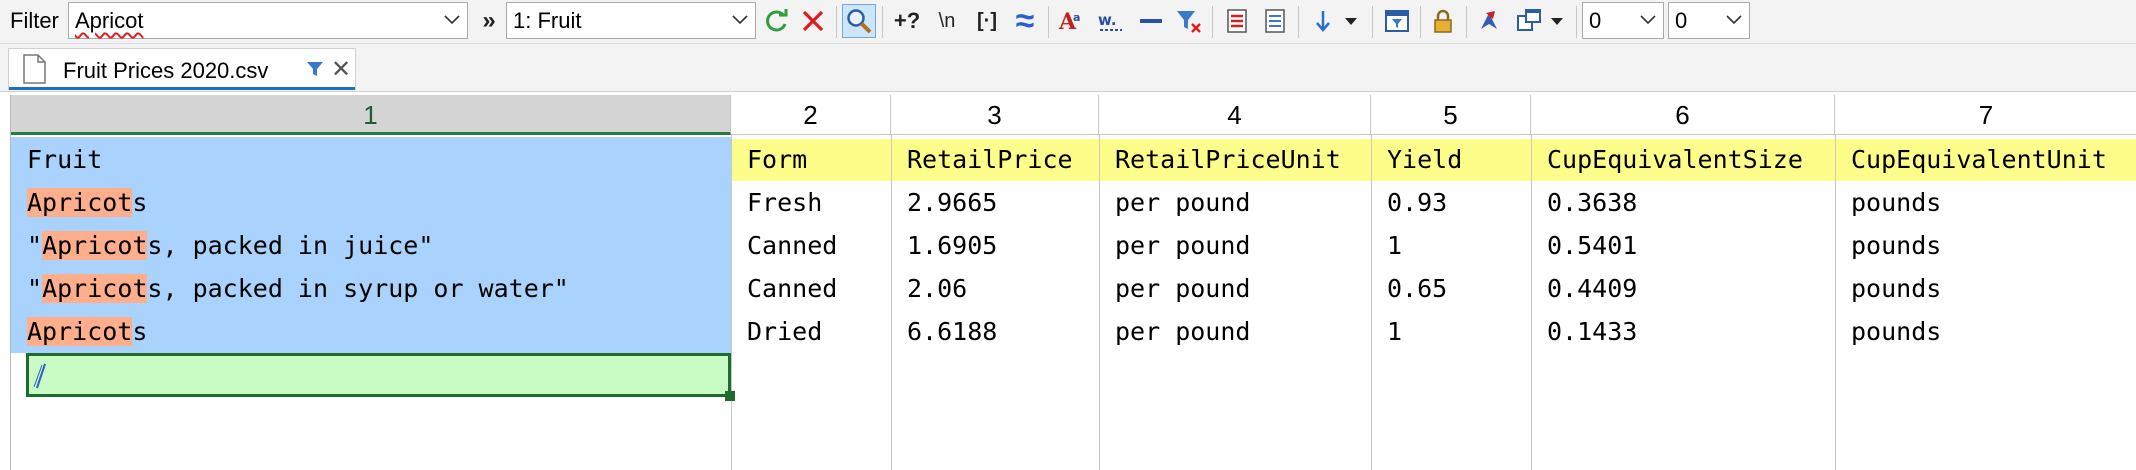 The height and width of the screenshot is (470, 2136). What do you see at coordinates (1985, 159) in the screenshot?
I see `table-cell: CupEquivalentUnit` at bounding box center [1985, 159].